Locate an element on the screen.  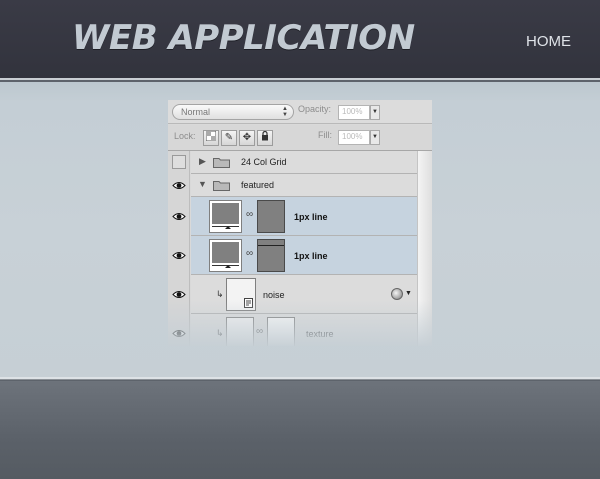
chevron-down-icon: ▼ is located at coordinates (408, 293).